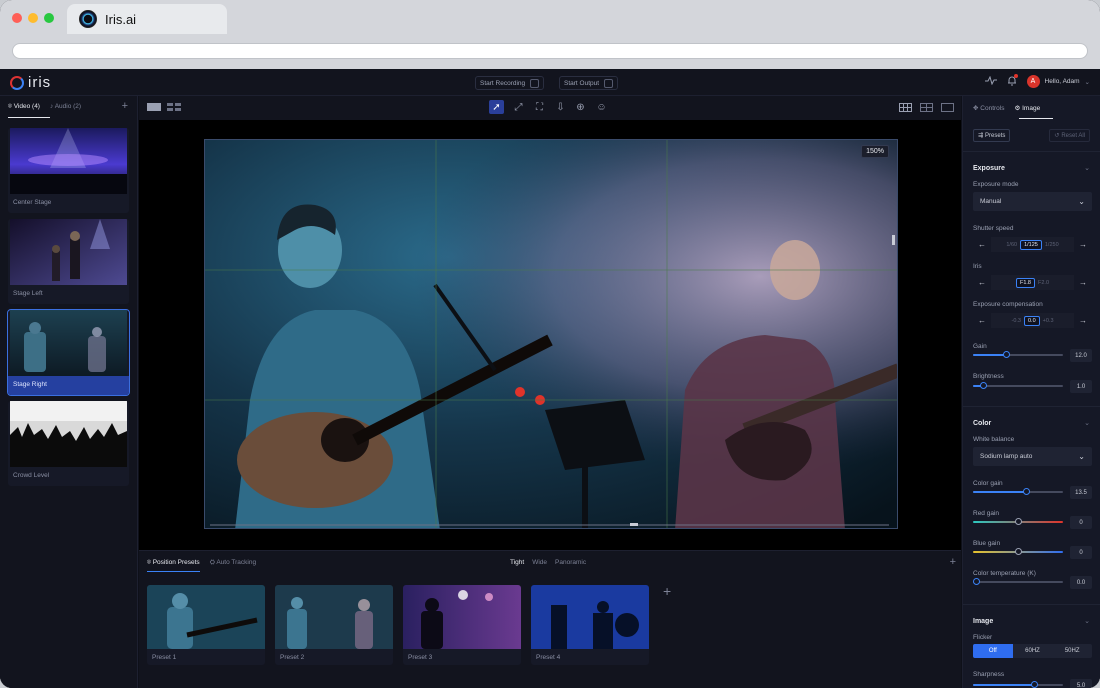 This screenshot has height=688, width=1100. Describe the element at coordinates (1027, 108) in the screenshot. I see `tab-image: ⚙ Image` at that location.